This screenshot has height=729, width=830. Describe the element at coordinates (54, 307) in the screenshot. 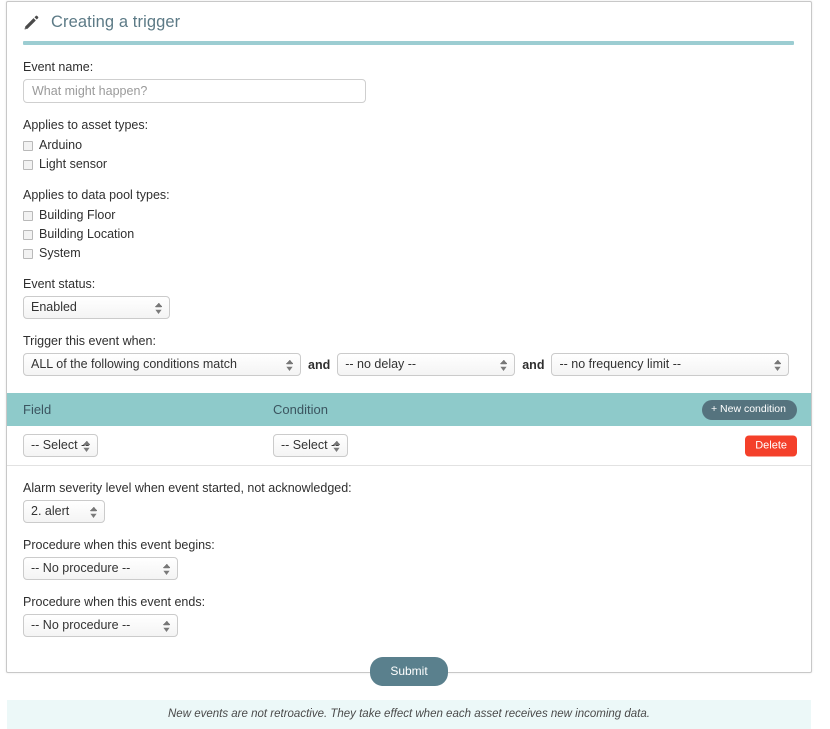

I see `event-status-value: Enabled` at that location.